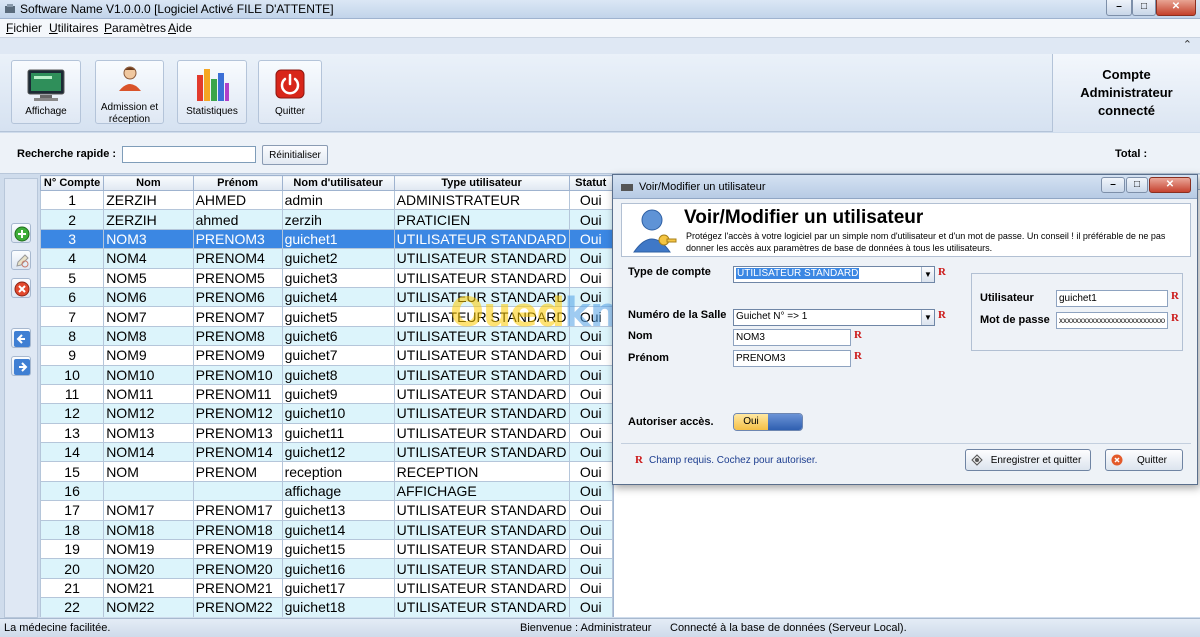  Describe the element at coordinates (1015, 320) in the screenshot. I see `password-label: Mot de passe` at that location.